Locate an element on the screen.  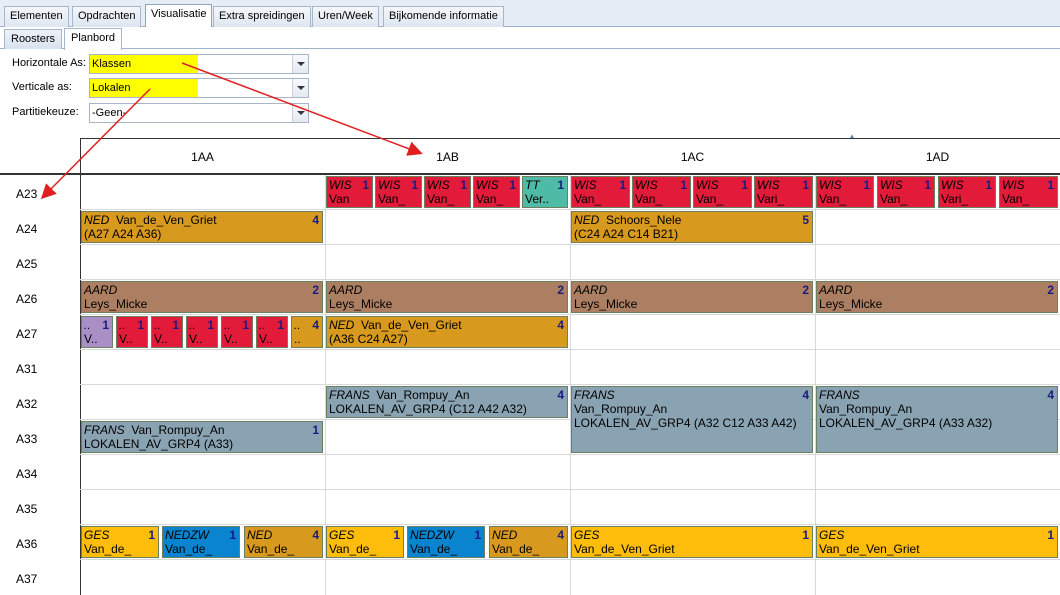
row-header-a23: A23 is located at coordinates (26, 194).